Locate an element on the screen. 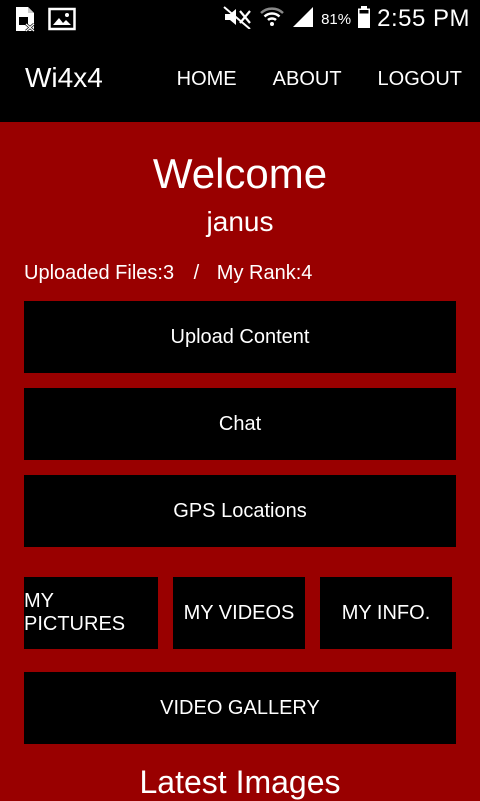  gps-locations-button: GPS Locations is located at coordinates (240, 511).